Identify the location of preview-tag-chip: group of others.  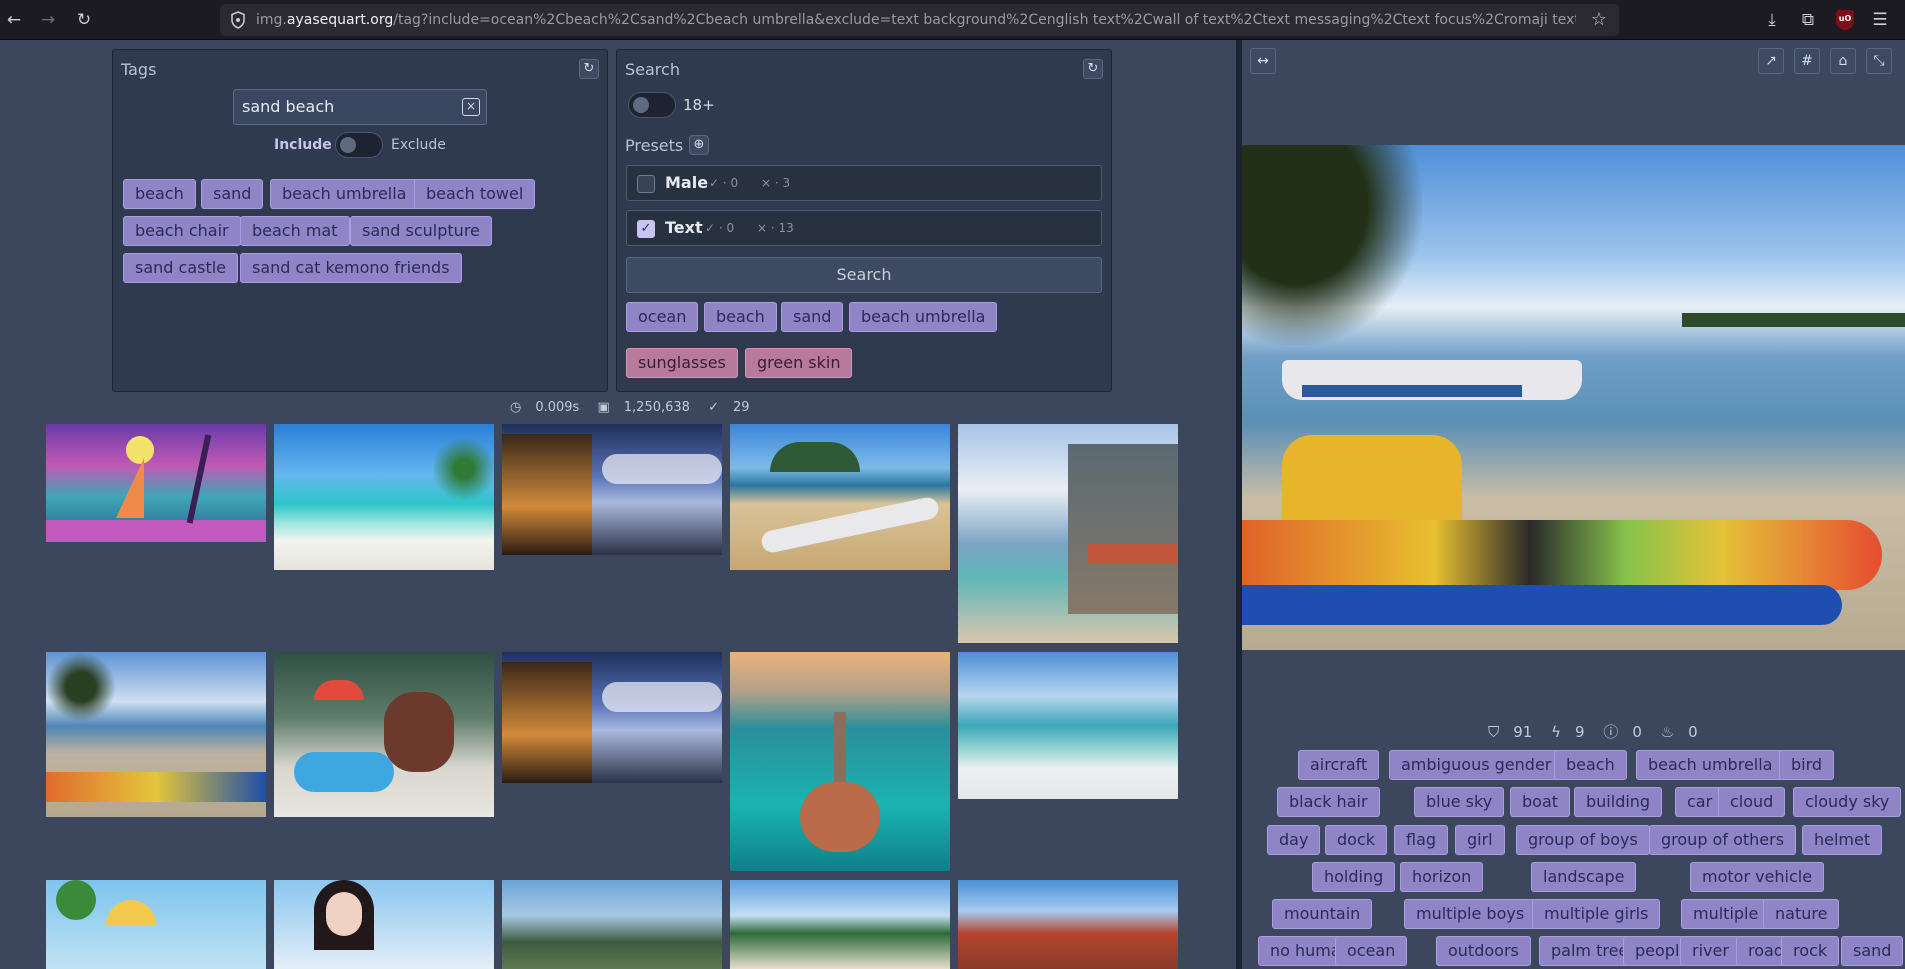
(1723, 840).